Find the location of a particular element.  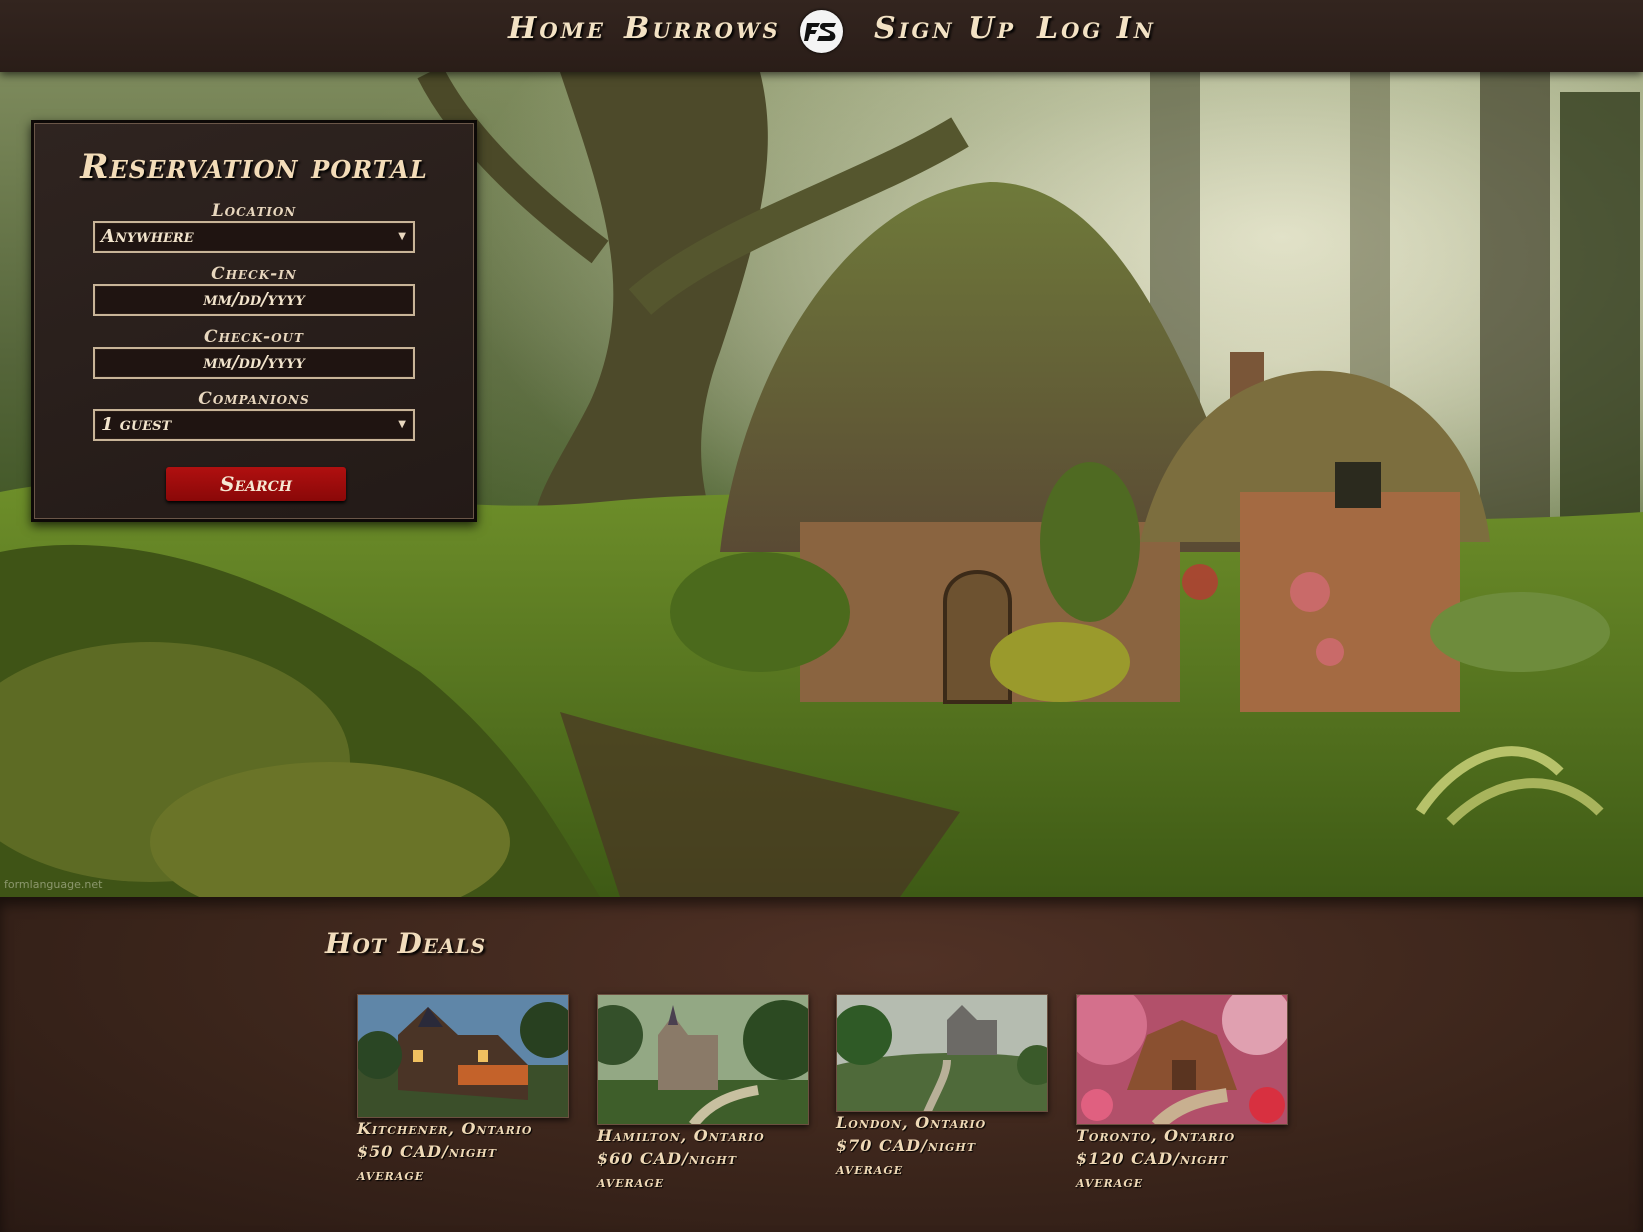

top-nav: Home Burrows Sign Up Log In is located at coordinates (821, 36).